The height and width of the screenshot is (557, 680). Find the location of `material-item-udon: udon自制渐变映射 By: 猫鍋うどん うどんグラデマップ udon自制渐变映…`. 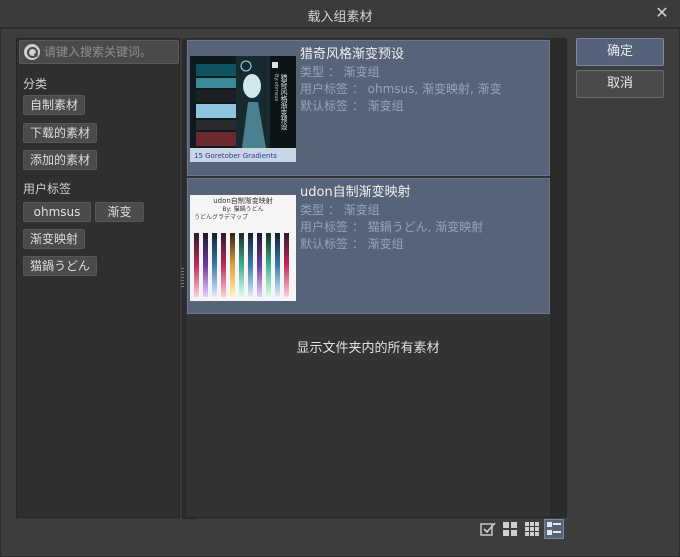

material-item-udon: udon自制渐变映射 By: 猫鍋うどん うどんグラデマップ udon自制渐变映… is located at coordinates (368, 246).